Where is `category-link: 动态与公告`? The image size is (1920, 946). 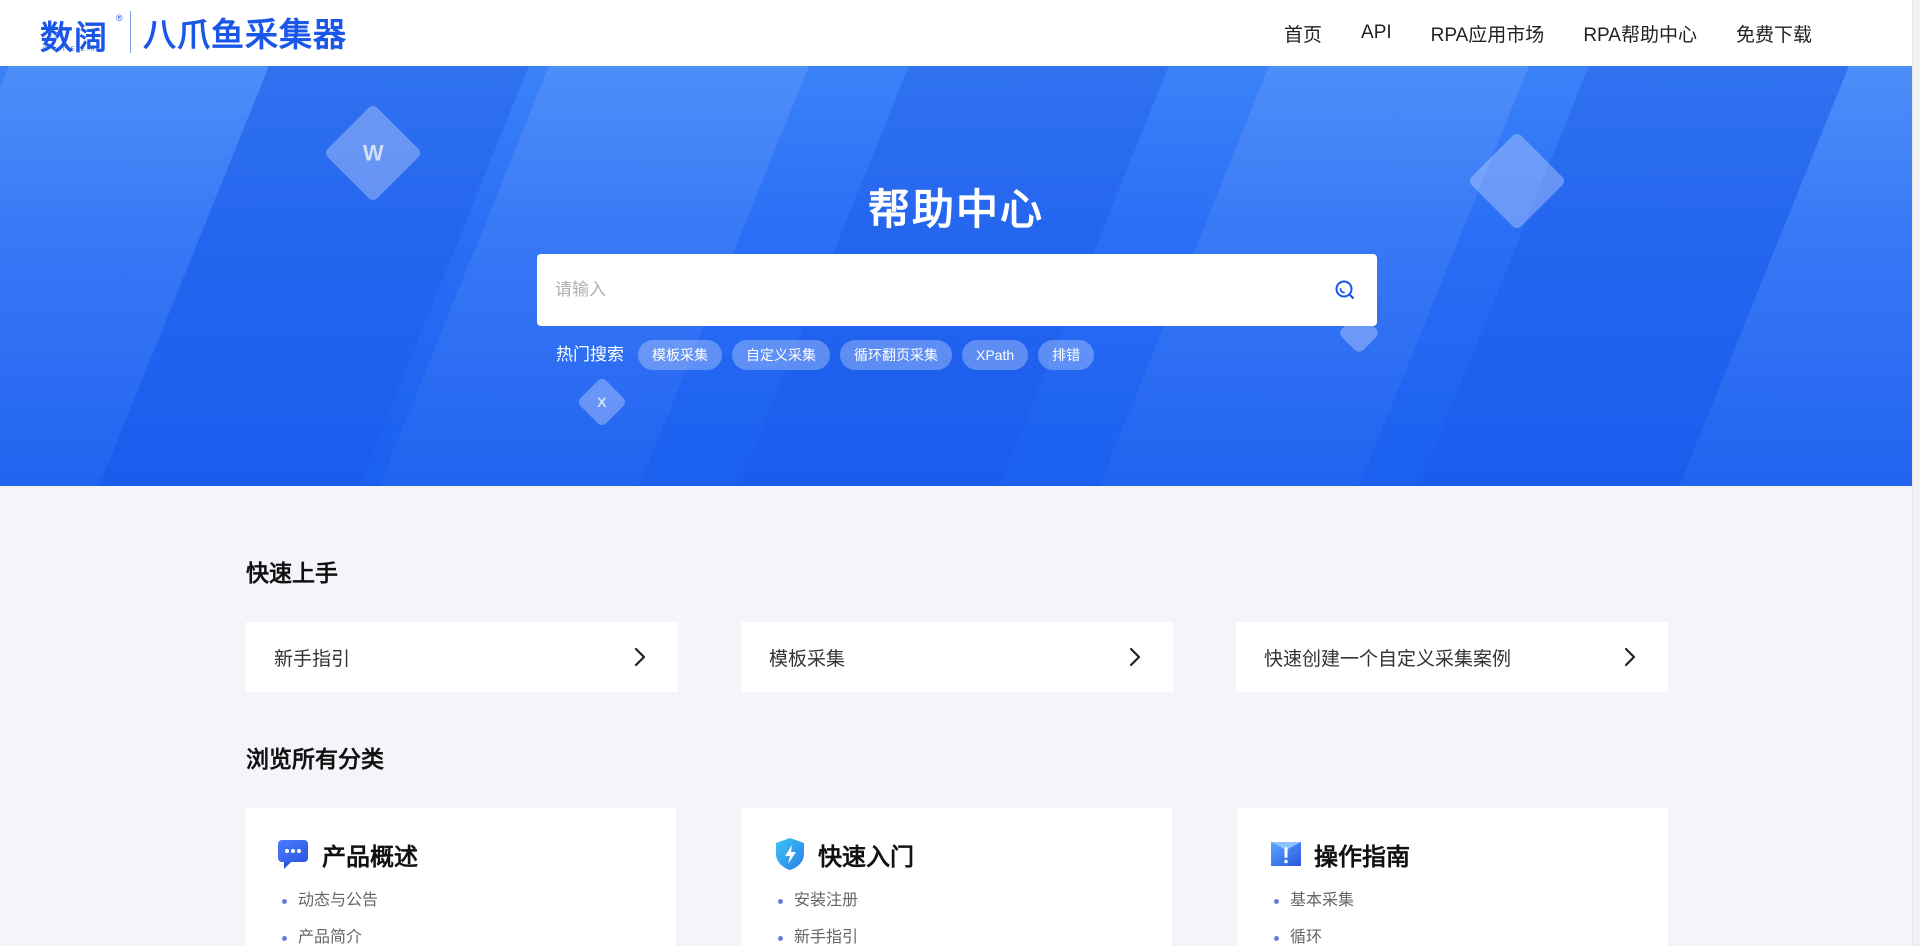 category-link: 动态与公告 is located at coordinates (461, 906).